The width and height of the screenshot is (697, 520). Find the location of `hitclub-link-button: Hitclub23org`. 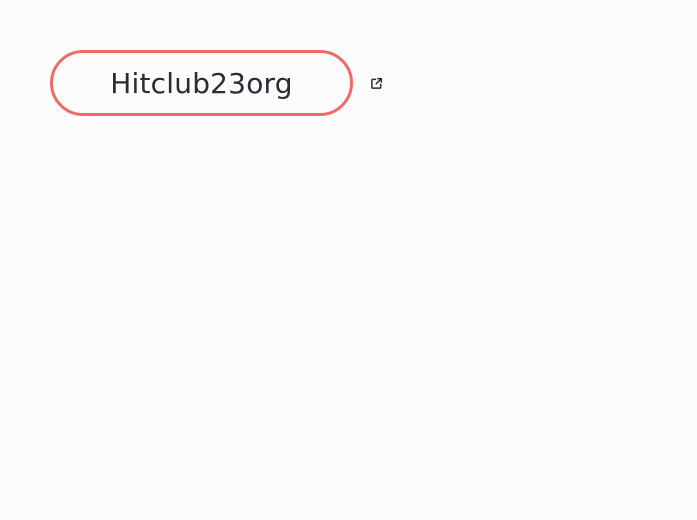

hitclub-link-button: Hitclub23org is located at coordinates (201, 83).